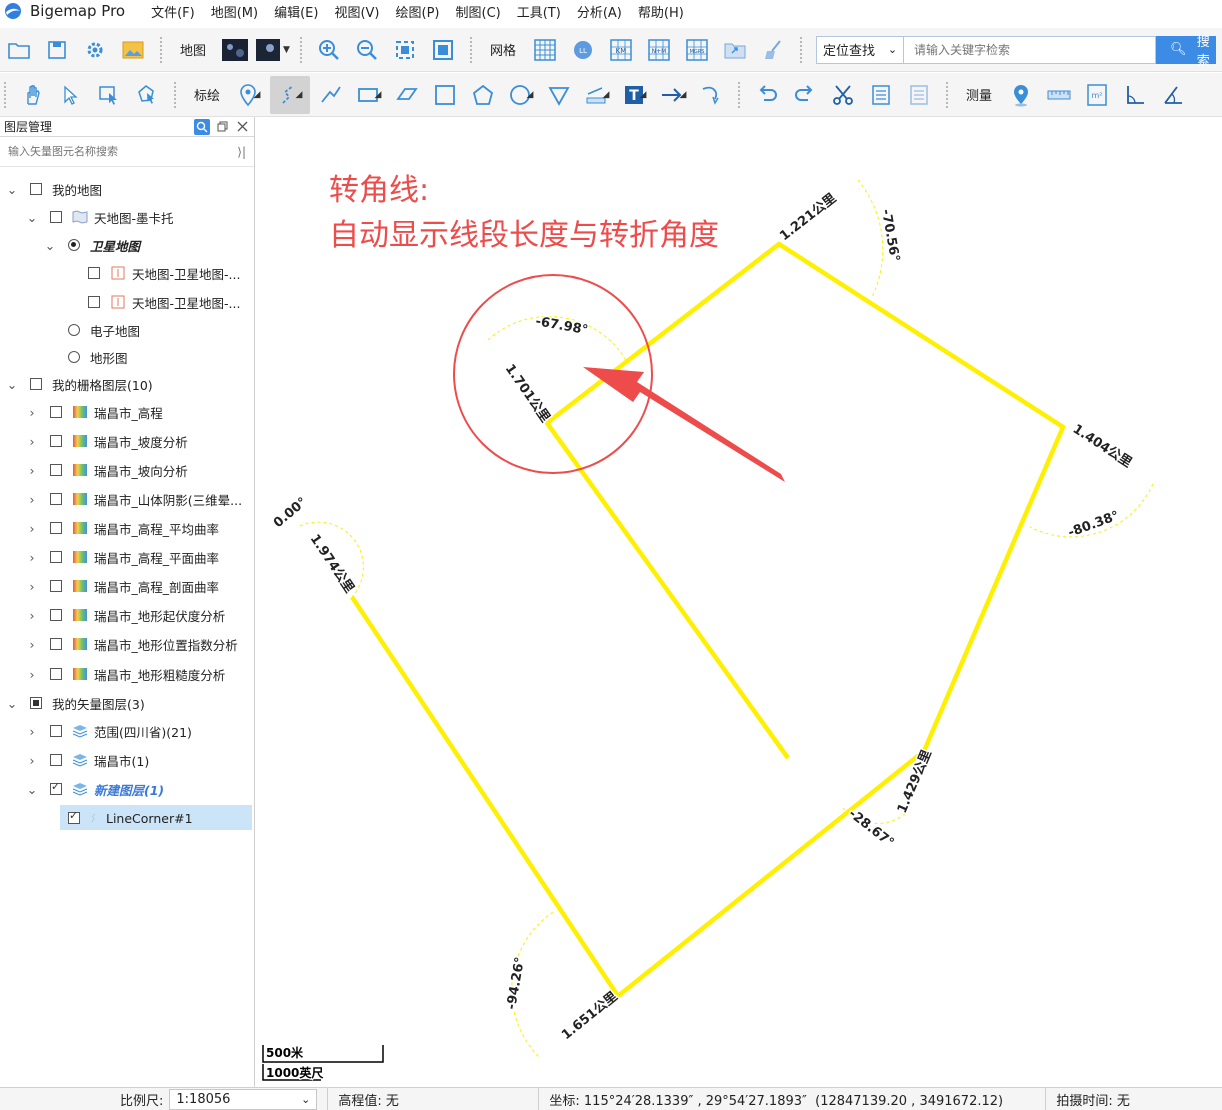  Describe the element at coordinates (132, 644) in the screenshot. I see `tree-node-raster-tpi: › 瑞昌市_地形位置指数分析` at that location.